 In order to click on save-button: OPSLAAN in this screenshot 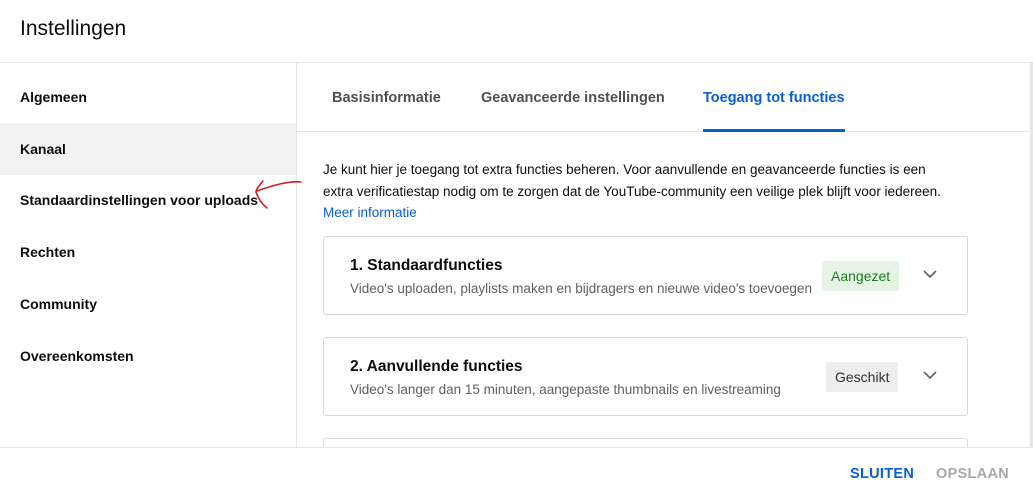, I will do `click(972, 474)`.